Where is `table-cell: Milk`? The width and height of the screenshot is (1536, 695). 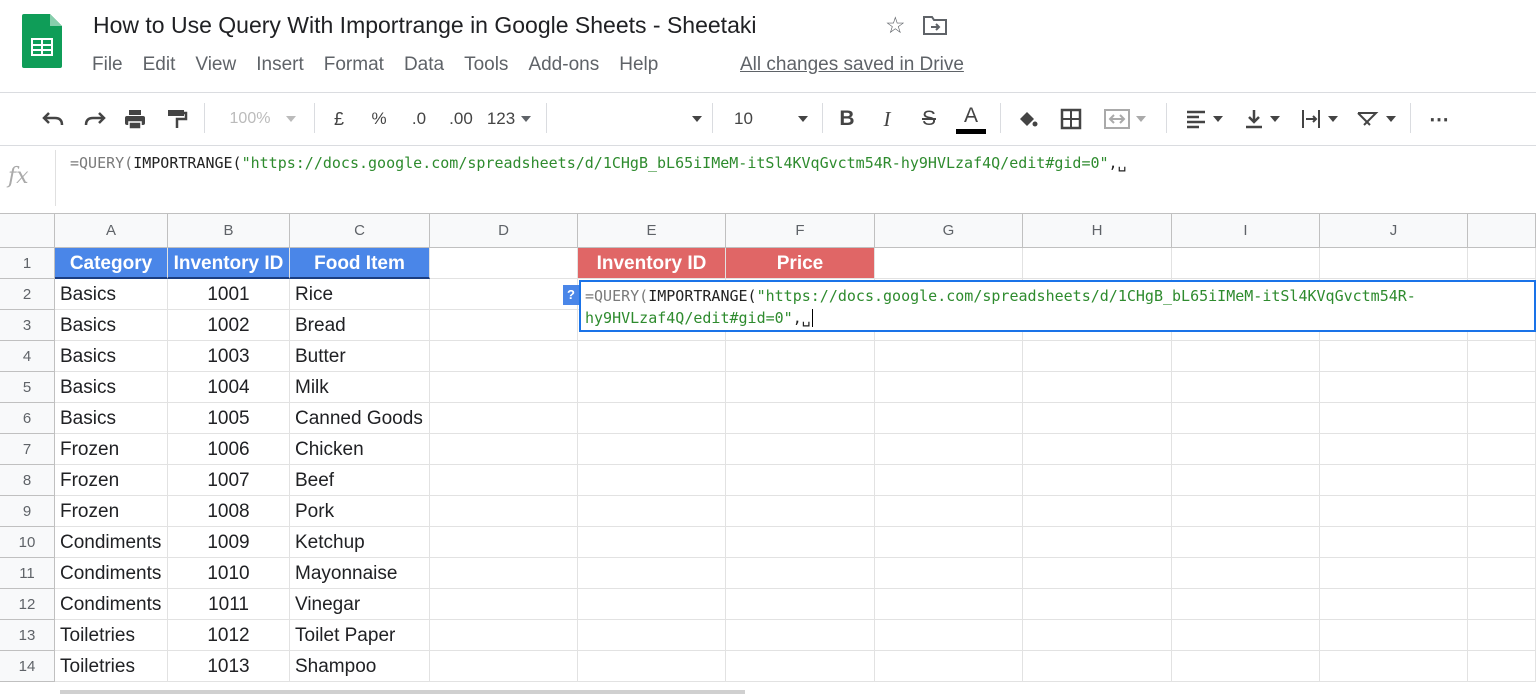
table-cell: Milk is located at coordinates (360, 387).